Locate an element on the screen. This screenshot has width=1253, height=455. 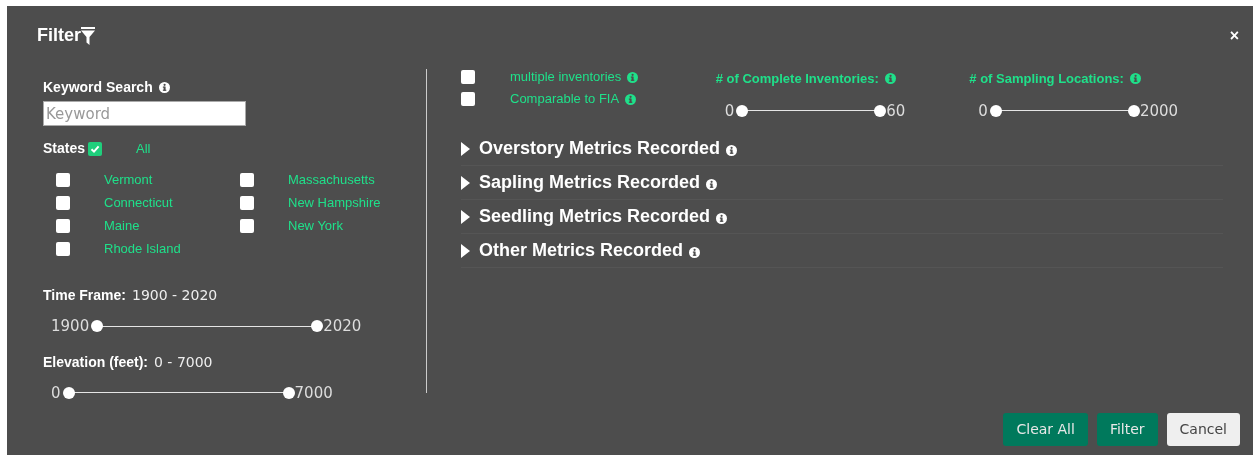
checkbox-label: Rhode Island is located at coordinates (142, 249).